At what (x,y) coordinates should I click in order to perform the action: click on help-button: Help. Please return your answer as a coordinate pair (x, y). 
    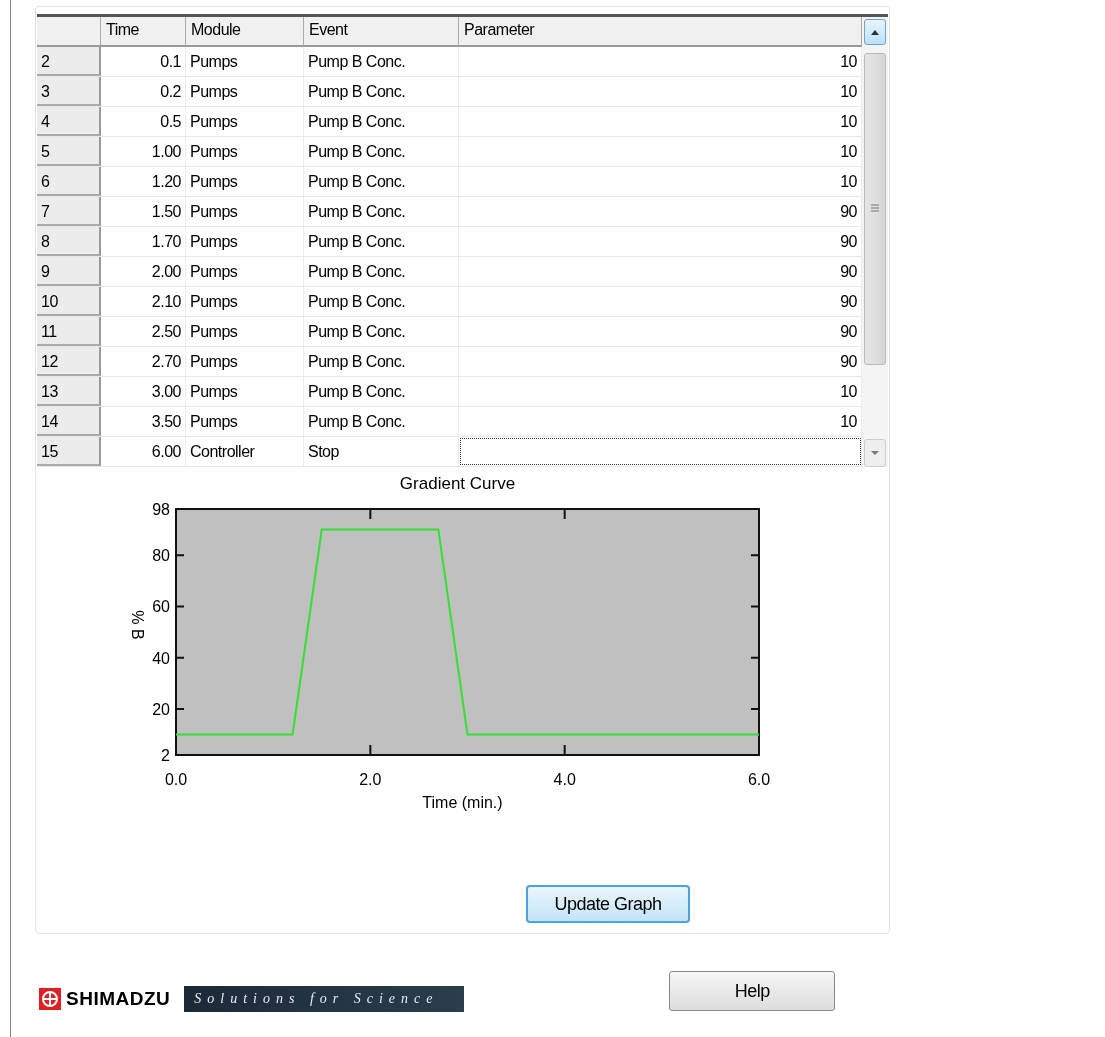
    Looking at the image, I should click on (752, 991).